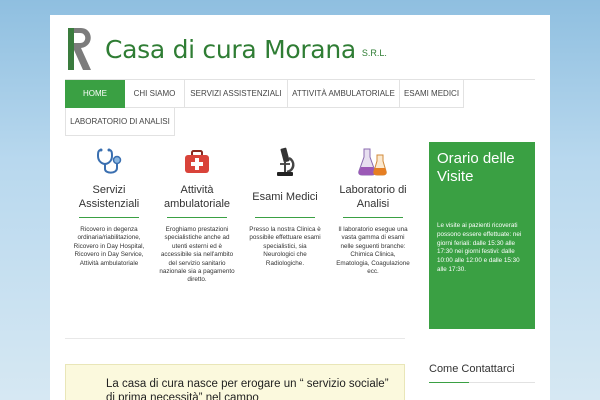  What do you see at coordinates (120, 122) in the screenshot?
I see `nav-item-laboratorio-di-analisi: LABORATORIO DI ANALISI` at bounding box center [120, 122].